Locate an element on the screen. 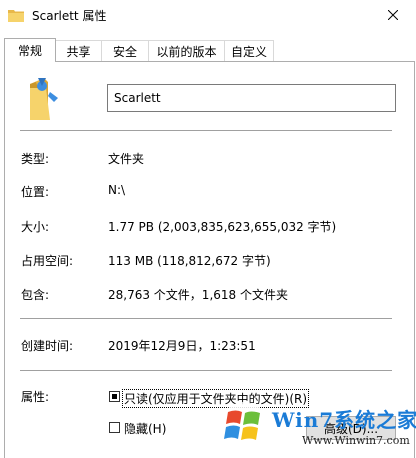 Image resolution: width=416 pixels, height=458 pixels. tab-previous-versions: 以前的版本 is located at coordinates (186, 50).